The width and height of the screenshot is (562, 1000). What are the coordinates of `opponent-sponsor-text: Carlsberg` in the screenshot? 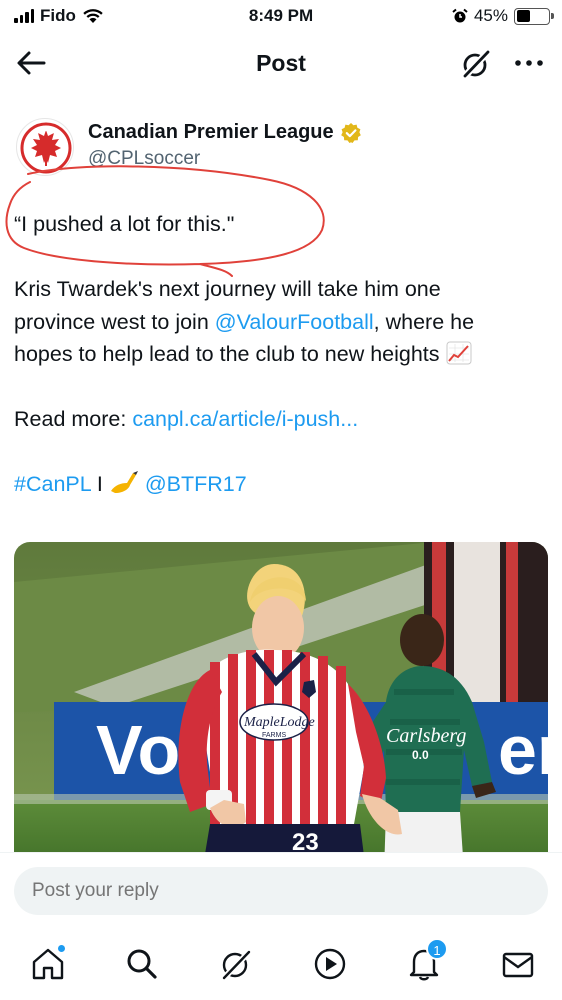 It's located at (426, 736).